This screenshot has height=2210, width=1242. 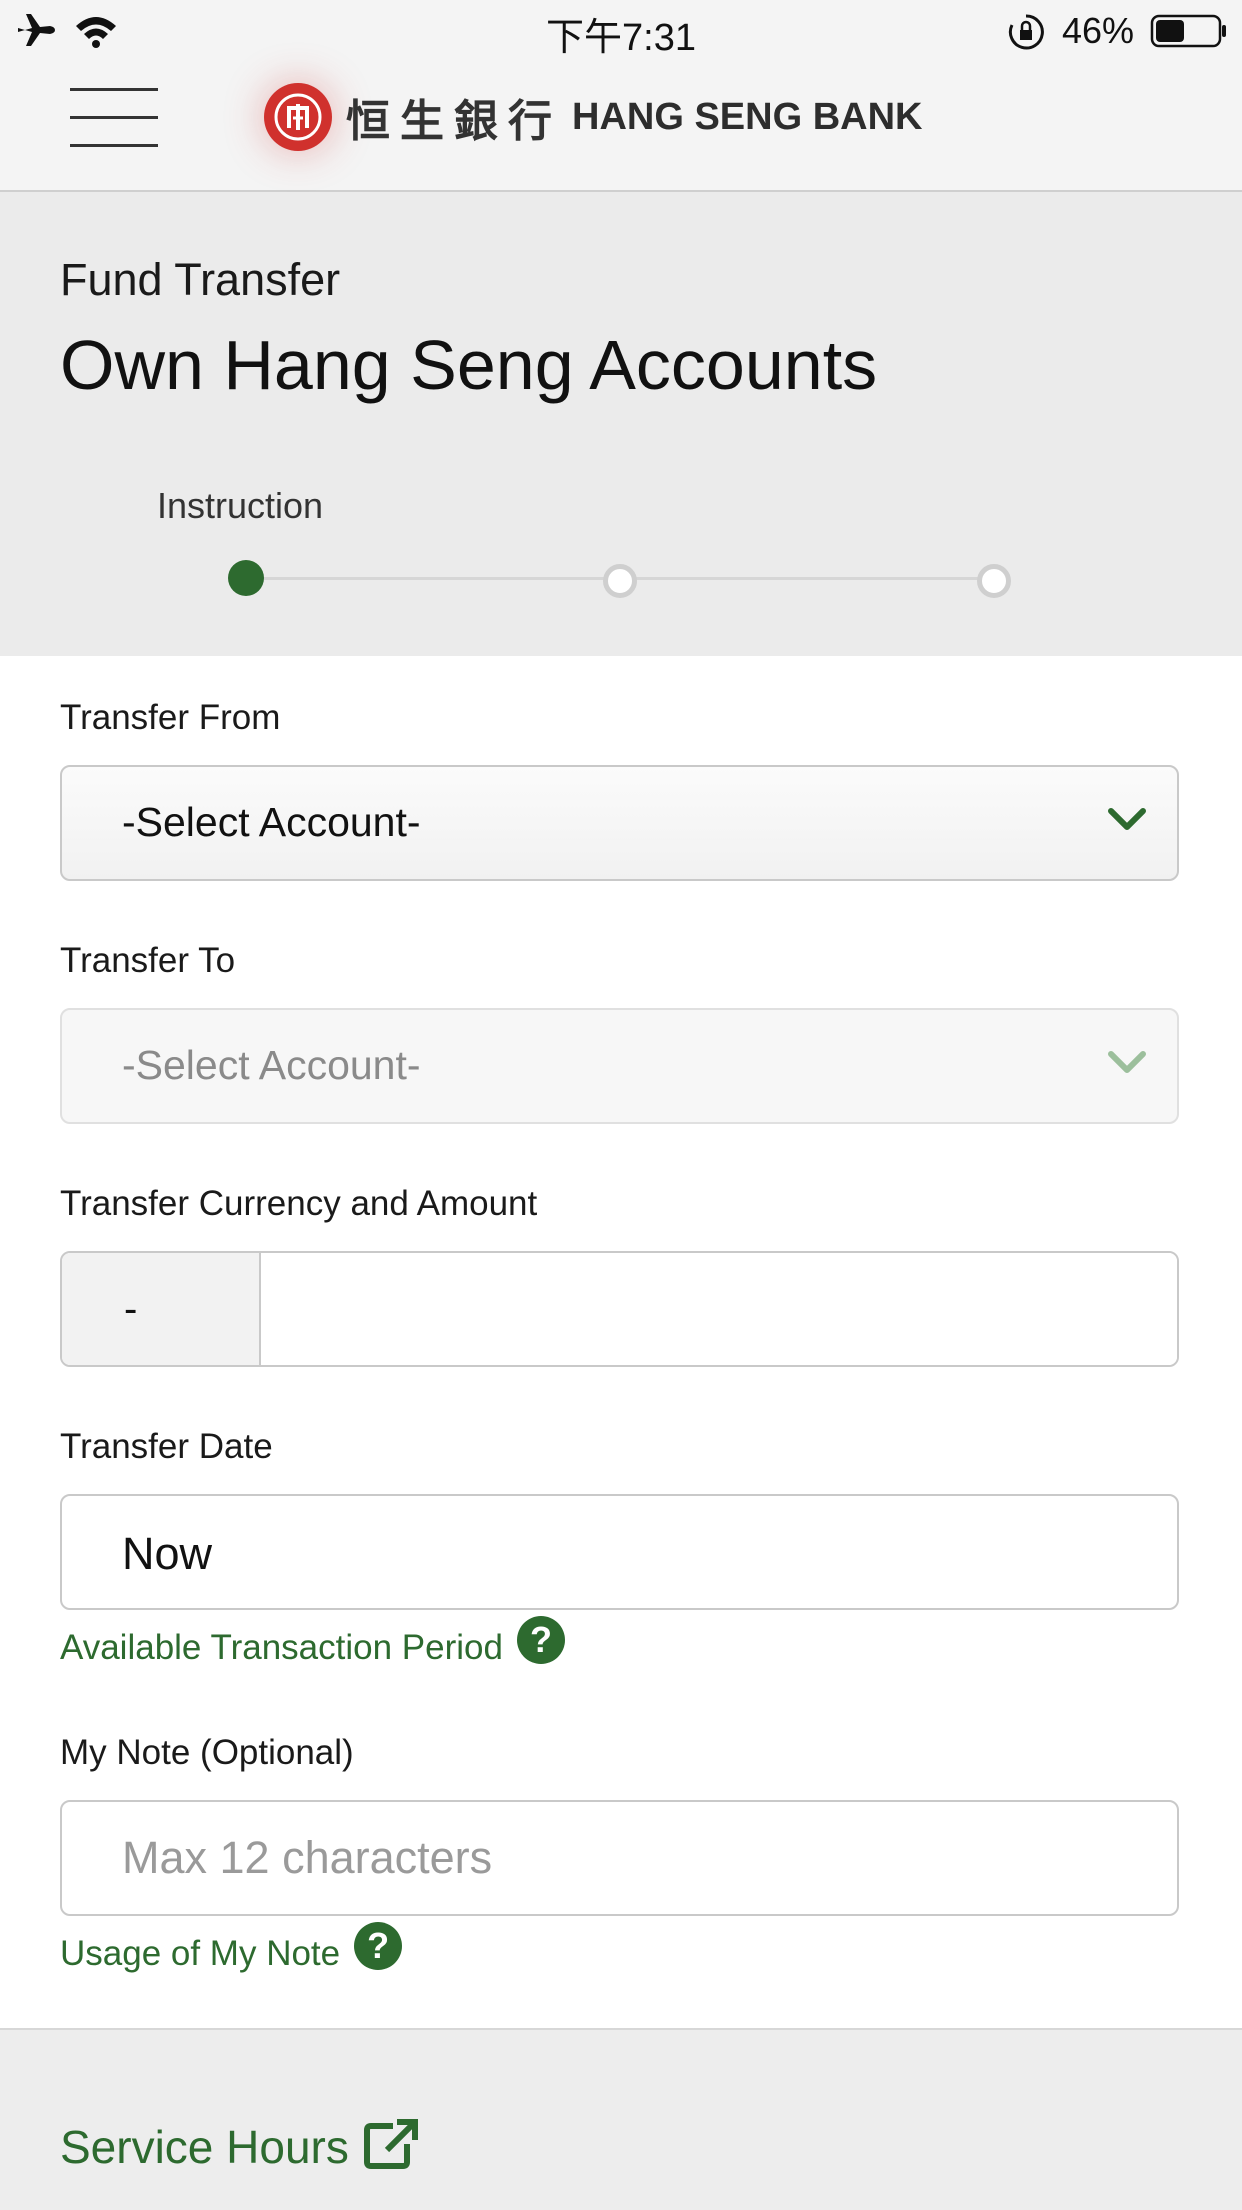 What do you see at coordinates (469, 365) in the screenshot?
I see `page-title: Own Hang Seng Accounts` at bounding box center [469, 365].